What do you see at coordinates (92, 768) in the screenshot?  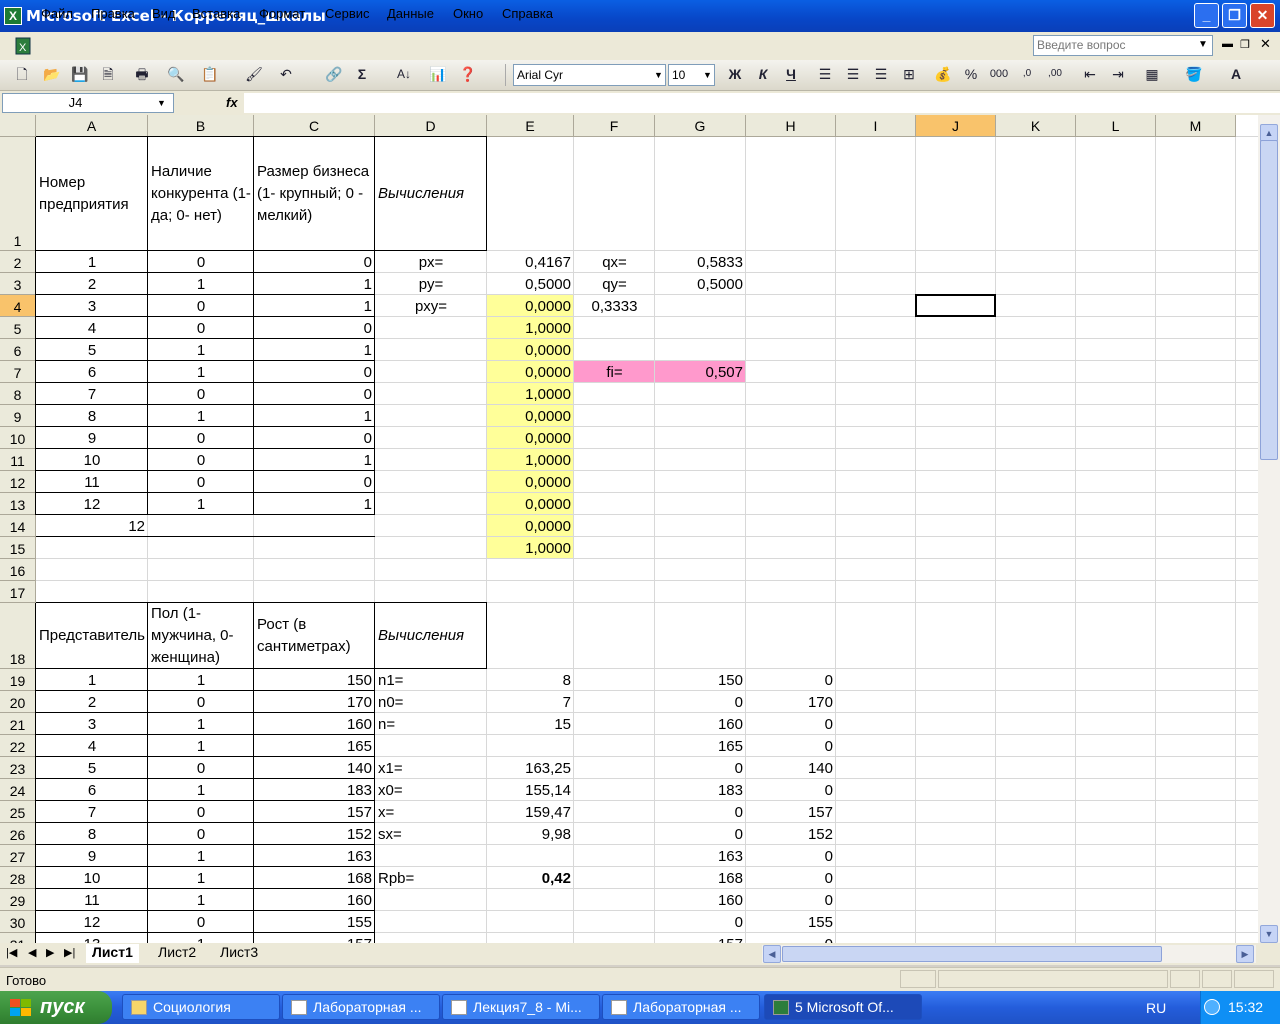 I see `table-cell: 5` at bounding box center [92, 768].